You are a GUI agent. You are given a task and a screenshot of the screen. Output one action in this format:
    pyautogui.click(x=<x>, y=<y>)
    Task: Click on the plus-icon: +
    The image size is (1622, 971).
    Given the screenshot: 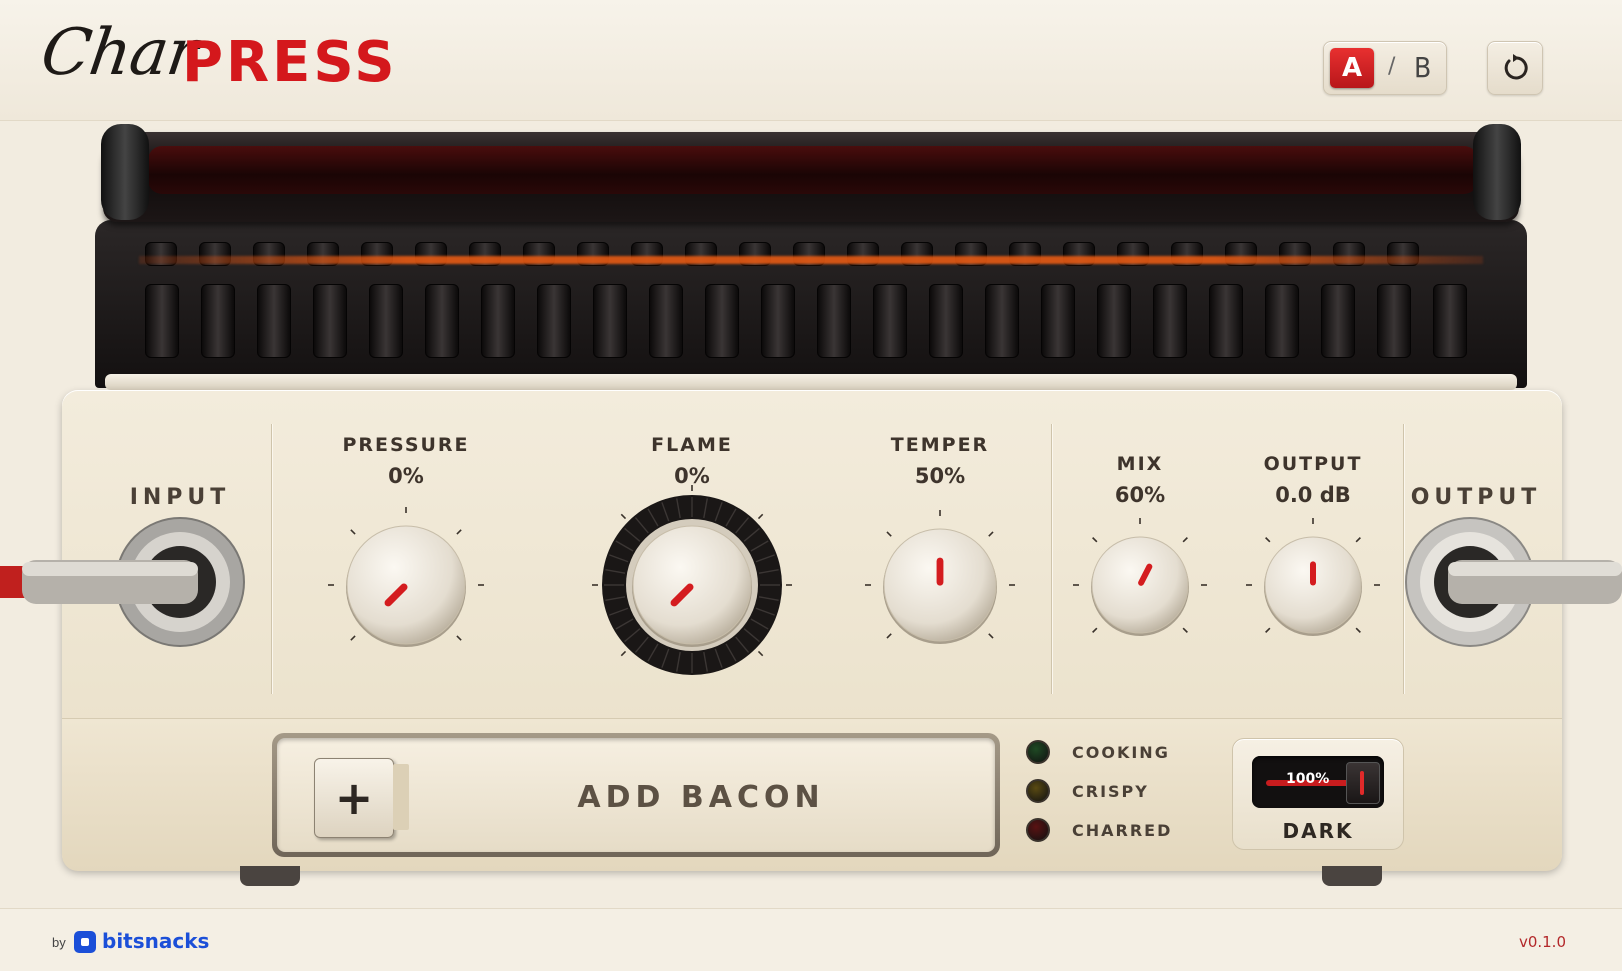 What is the action you would take?
    pyautogui.click(x=354, y=798)
    